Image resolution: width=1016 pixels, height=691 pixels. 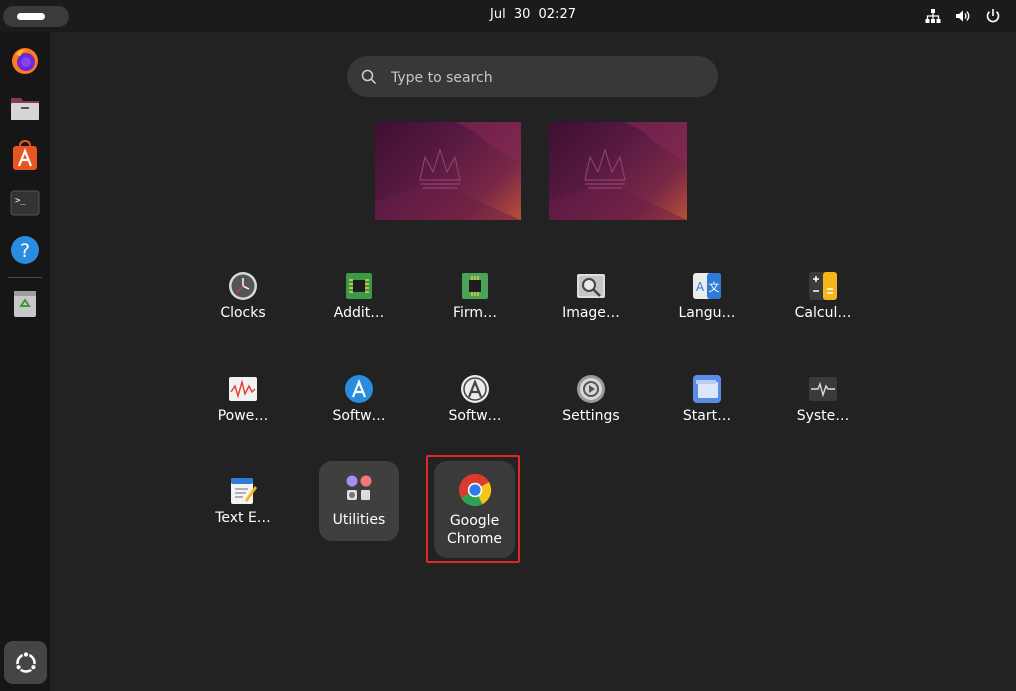 I want to click on files-icon, so click(x=25, y=109).